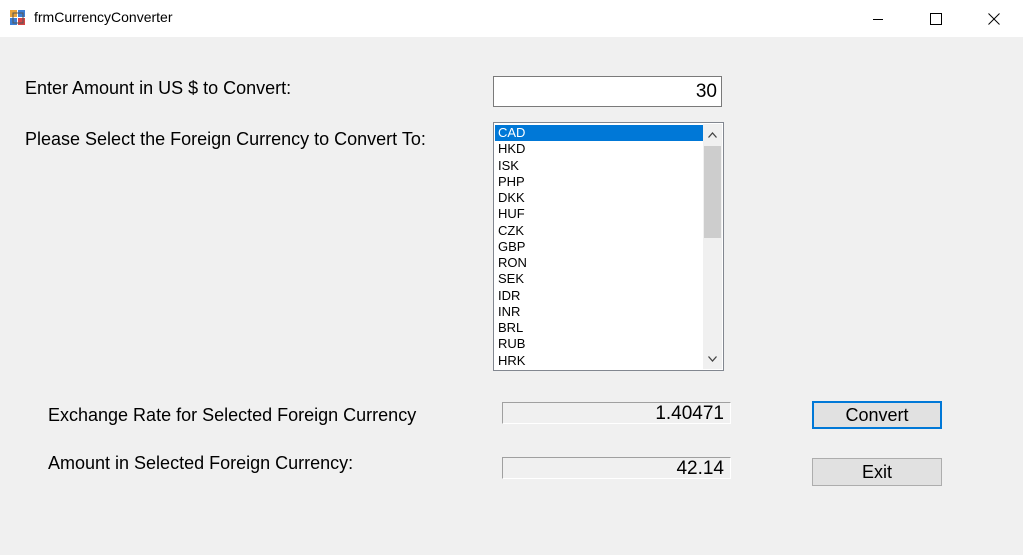 The width and height of the screenshot is (1023, 555). What do you see at coordinates (599, 344) in the screenshot?
I see `list-item: RUB` at bounding box center [599, 344].